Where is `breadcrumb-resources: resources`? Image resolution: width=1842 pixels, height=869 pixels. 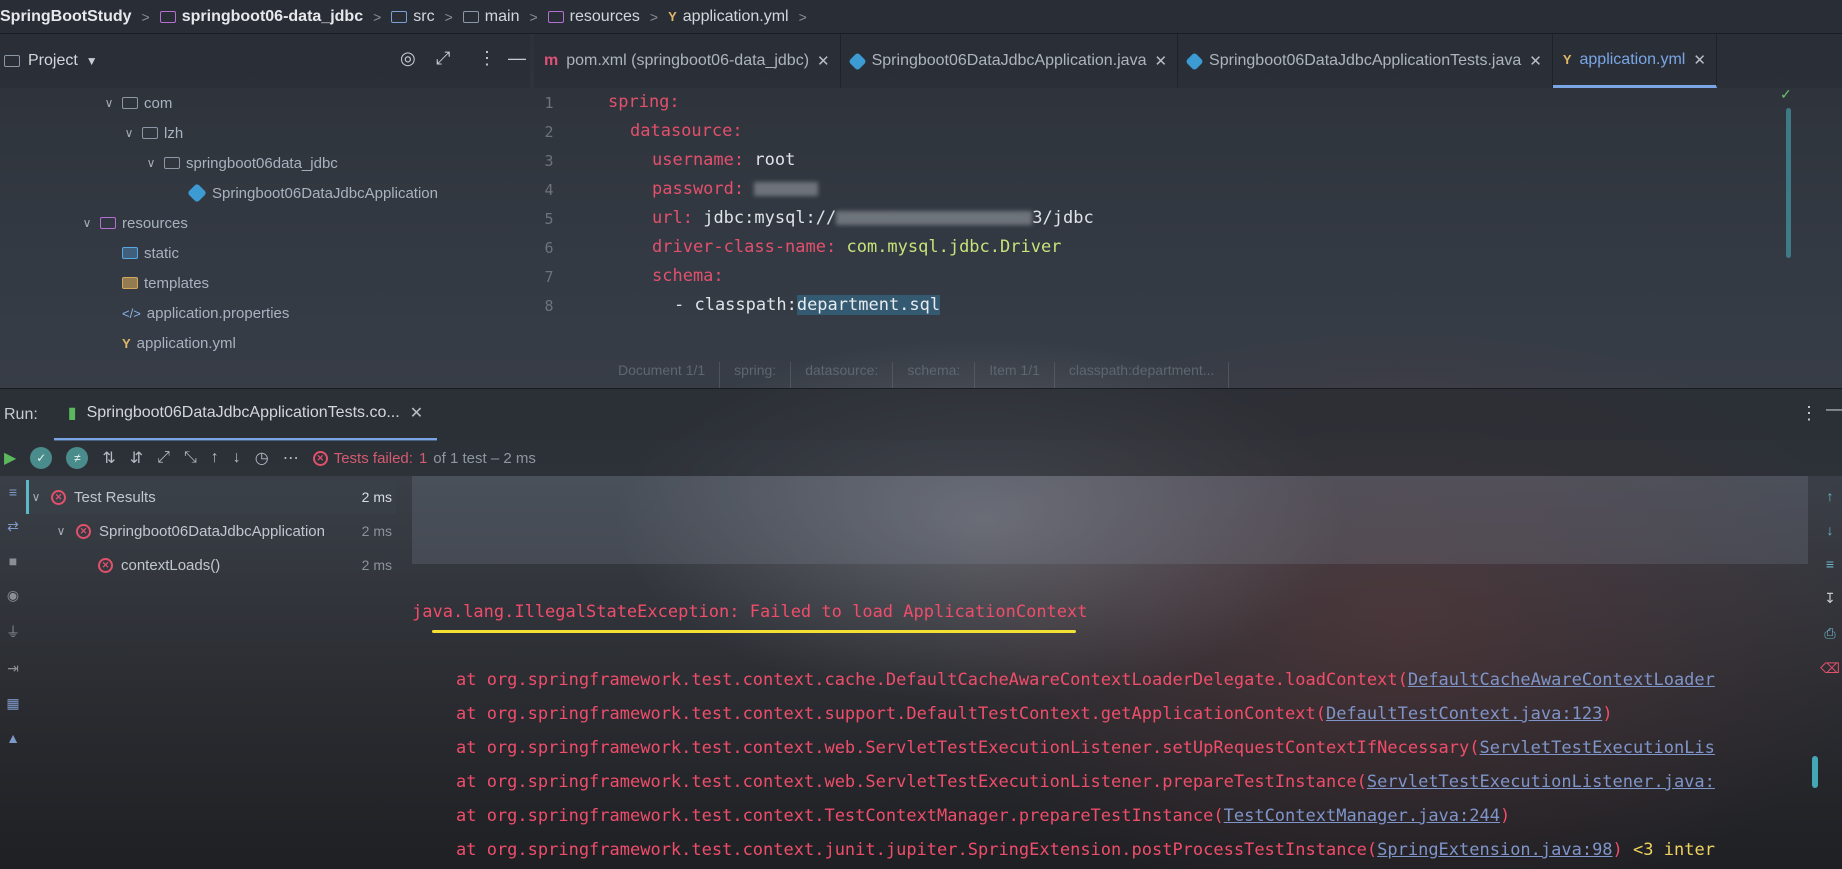 breadcrumb-resources: resources is located at coordinates (593, 17).